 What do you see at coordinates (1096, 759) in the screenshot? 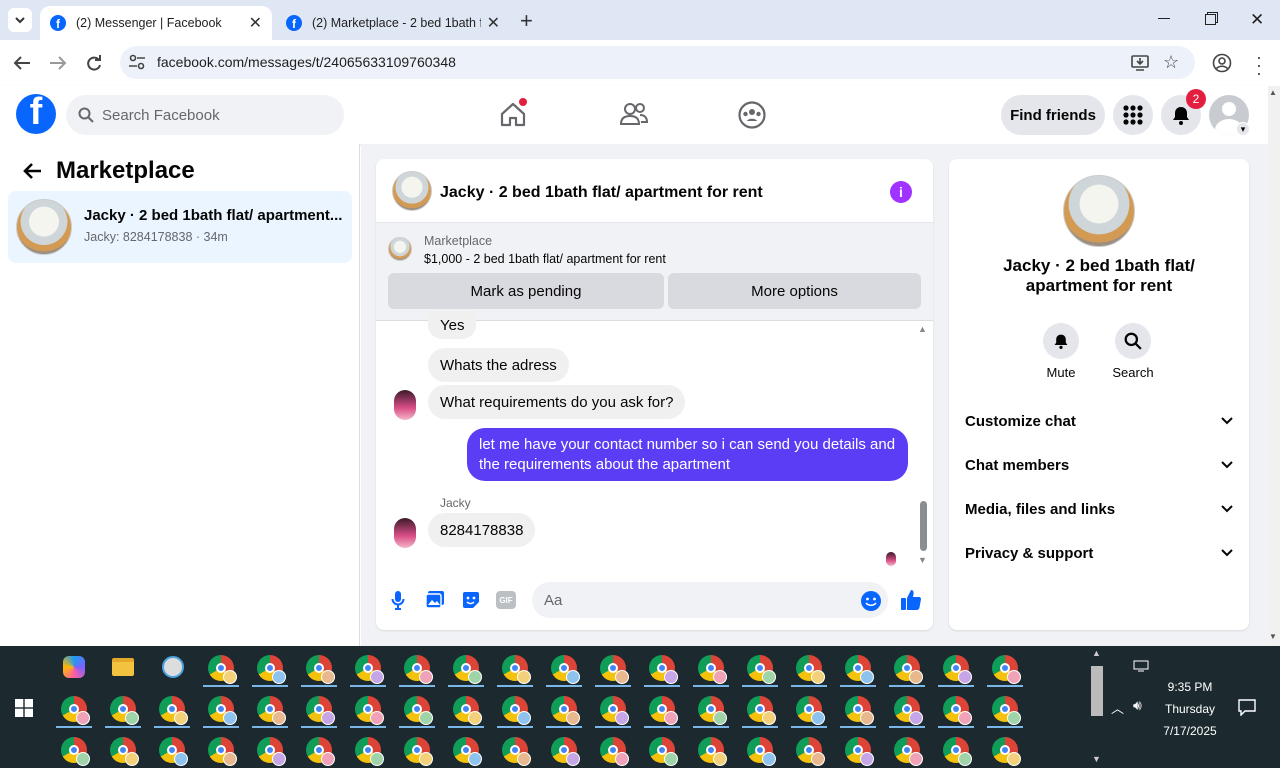
I see `taskbar-scroll-down: ▼` at bounding box center [1096, 759].